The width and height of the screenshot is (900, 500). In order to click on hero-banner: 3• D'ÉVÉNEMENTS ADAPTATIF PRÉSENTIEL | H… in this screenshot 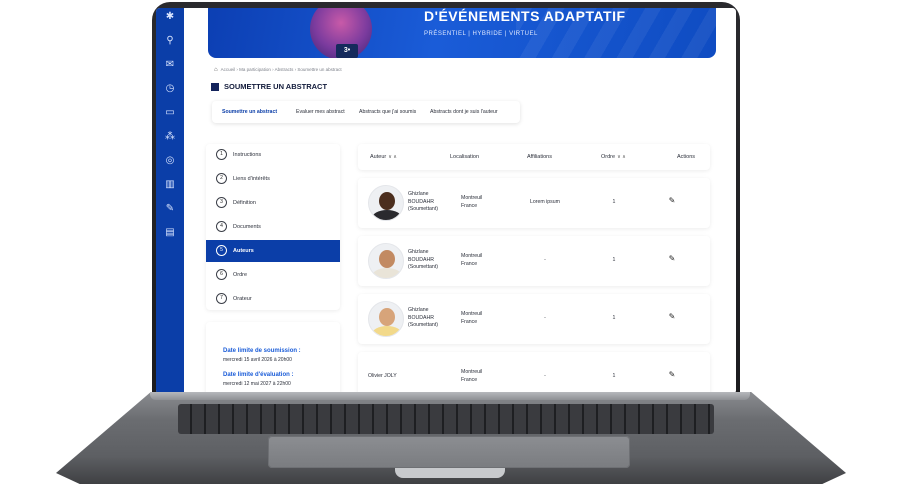, I will do `click(462, 33)`.